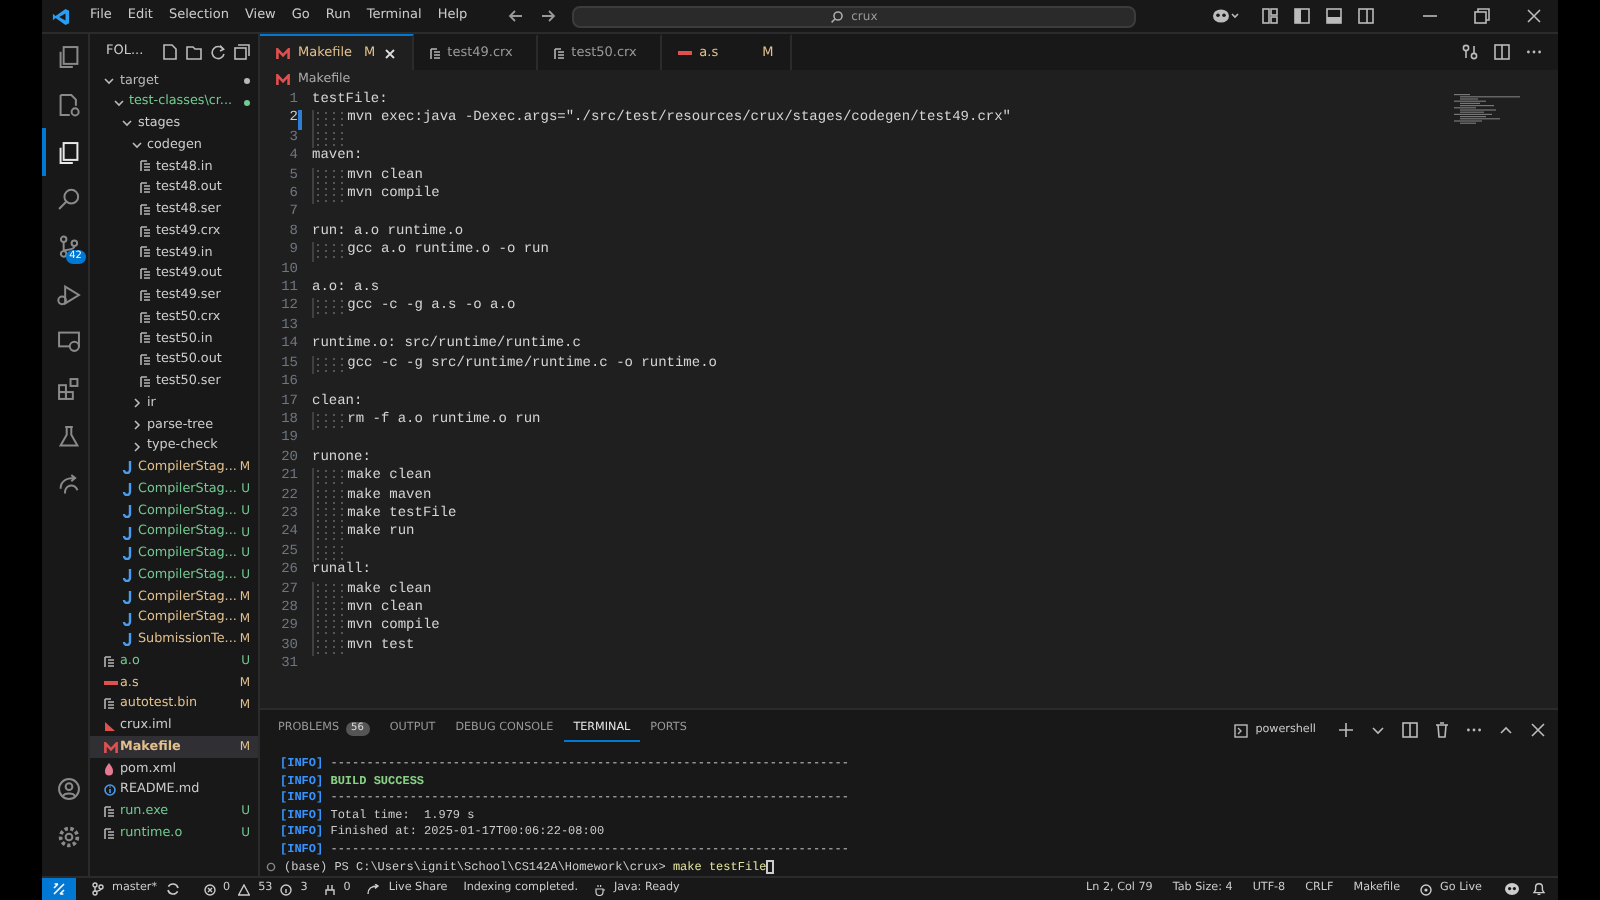 The height and width of the screenshot is (900, 1600). What do you see at coordinates (1506, 730) in the screenshot?
I see `chevron-up-icon` at bounding box center [1506, 730].